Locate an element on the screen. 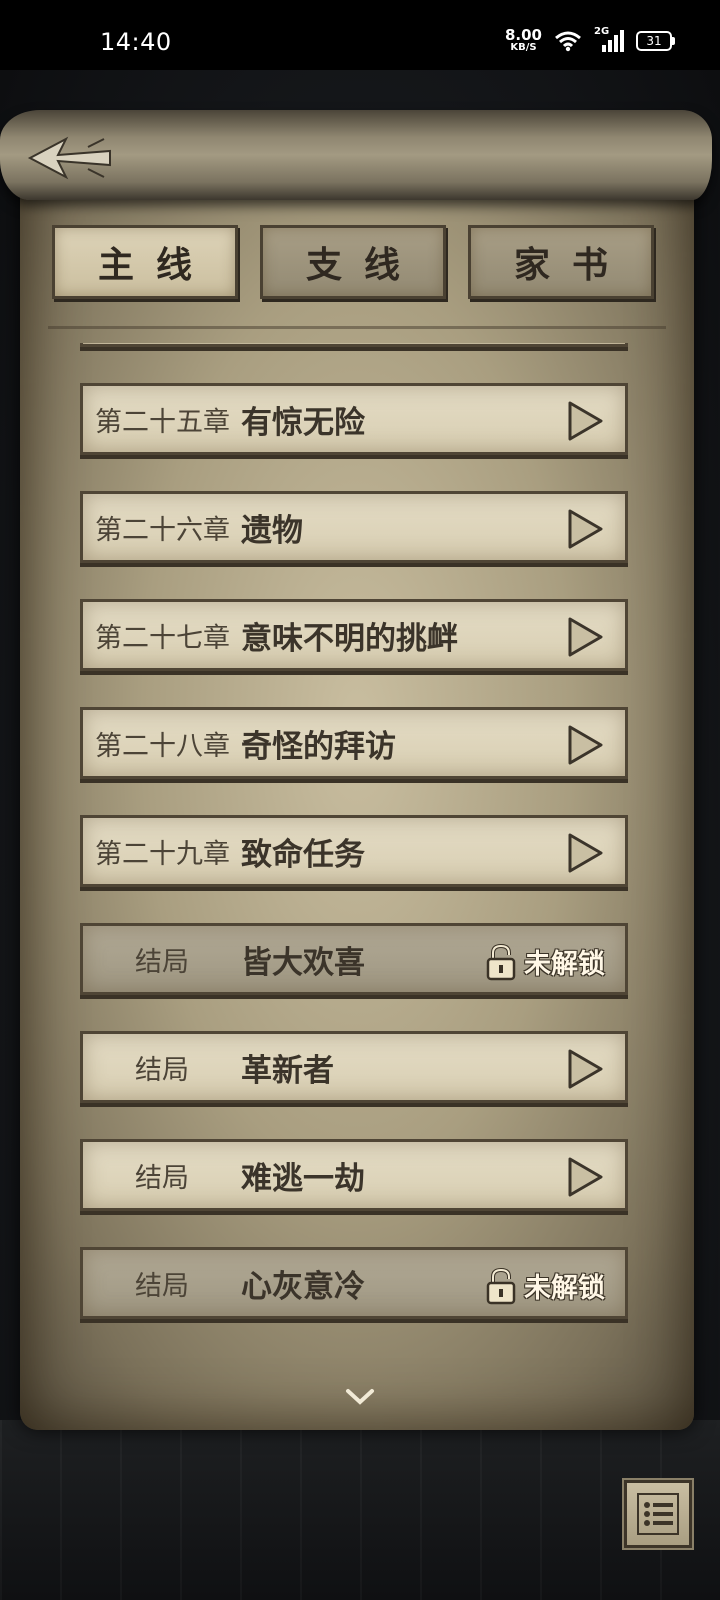 The height and width of the screenshot is (1600, 720). menu-button is located at coordinates (658, 1514).